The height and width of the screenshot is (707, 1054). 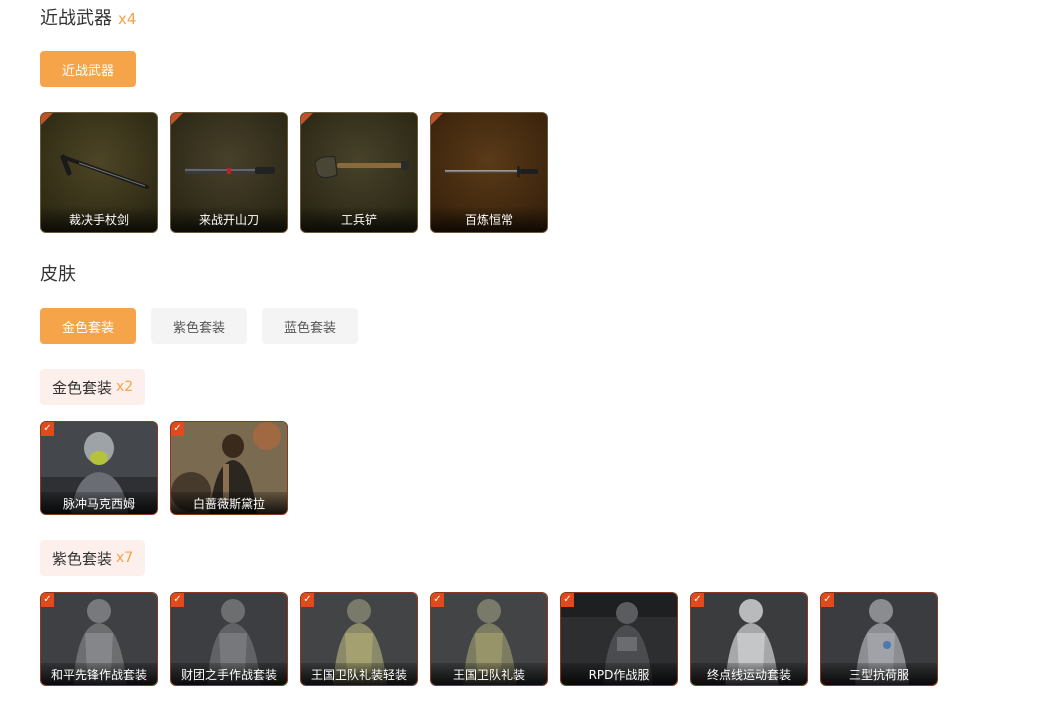 I want to click on purple-group-count: x7, so click(x=125, y=558).